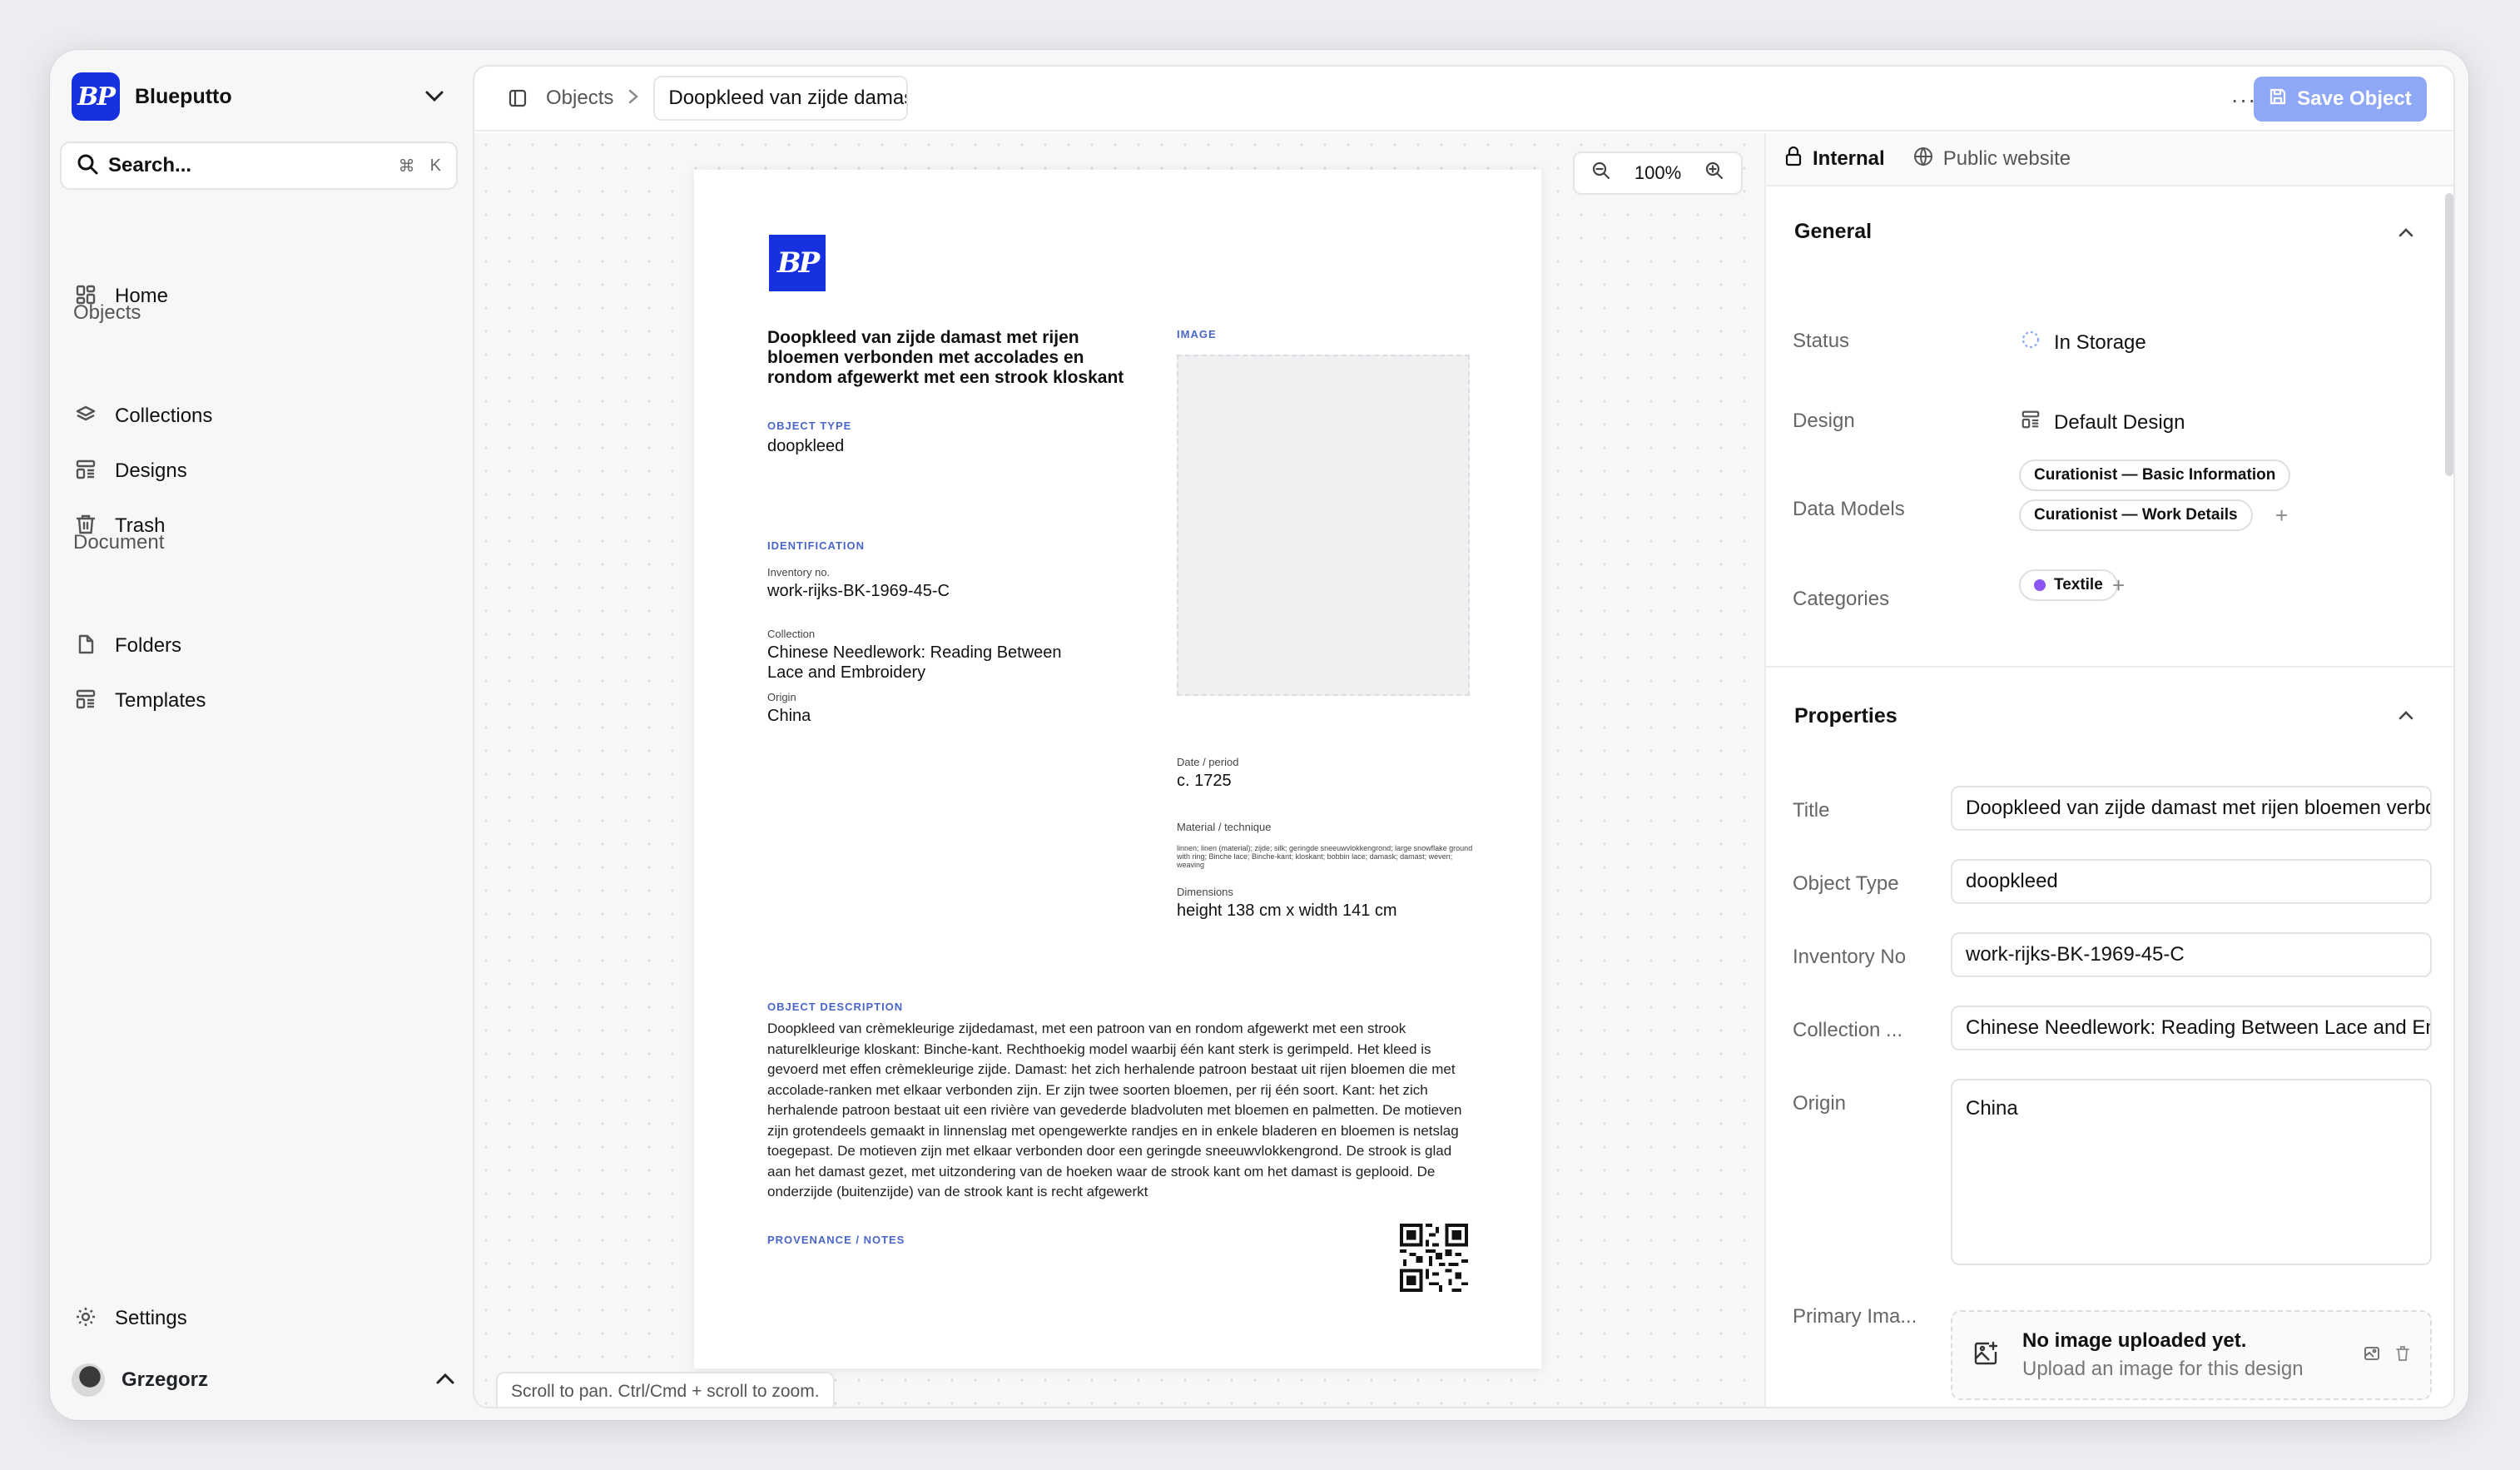  I want to click on replace-image-icon, so click(2372, 1355).